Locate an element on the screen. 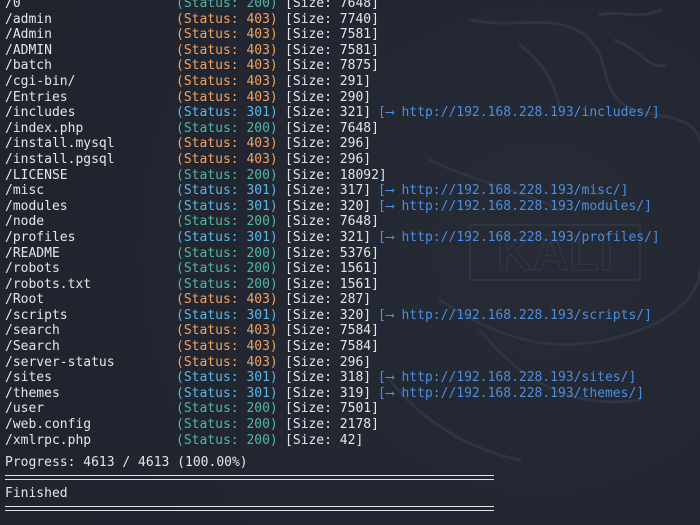 This screenshot has width=700, height=525. response-size: [Size: 291] is located at coordinates (328, 81).